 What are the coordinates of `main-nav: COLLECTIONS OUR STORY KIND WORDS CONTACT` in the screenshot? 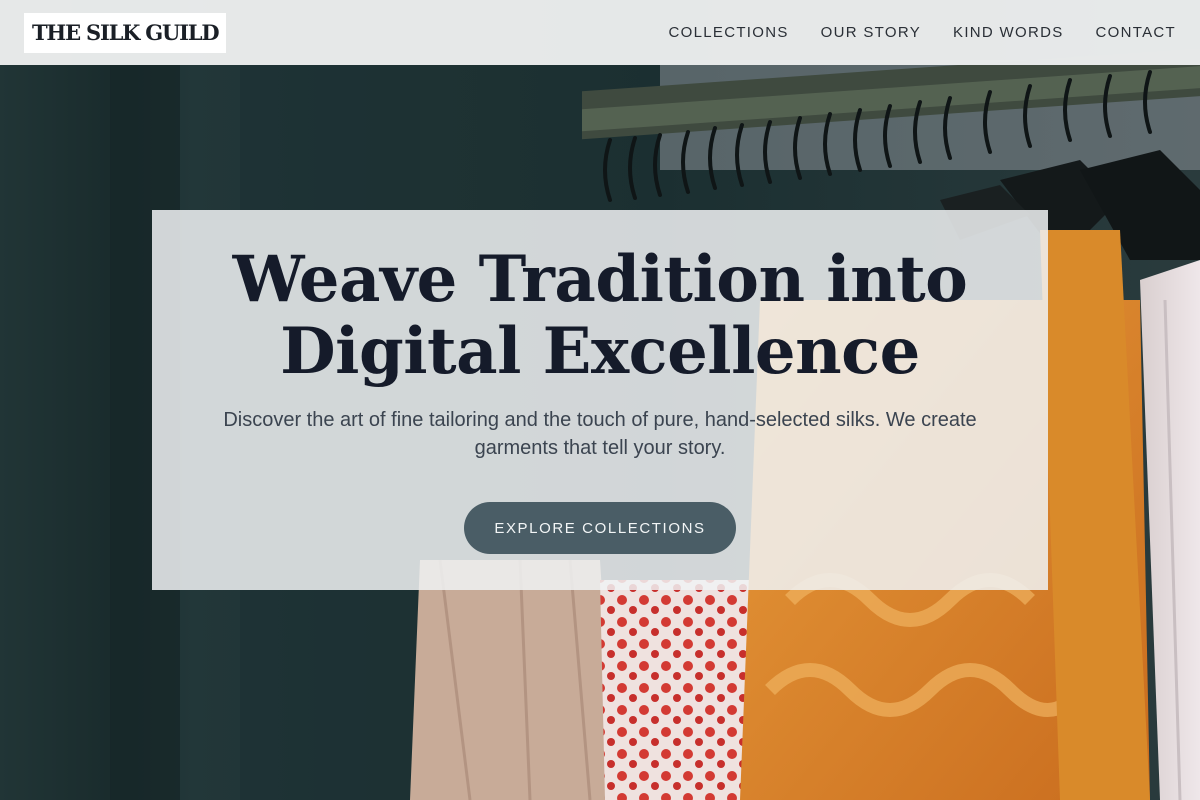 It's located at (923, 32).